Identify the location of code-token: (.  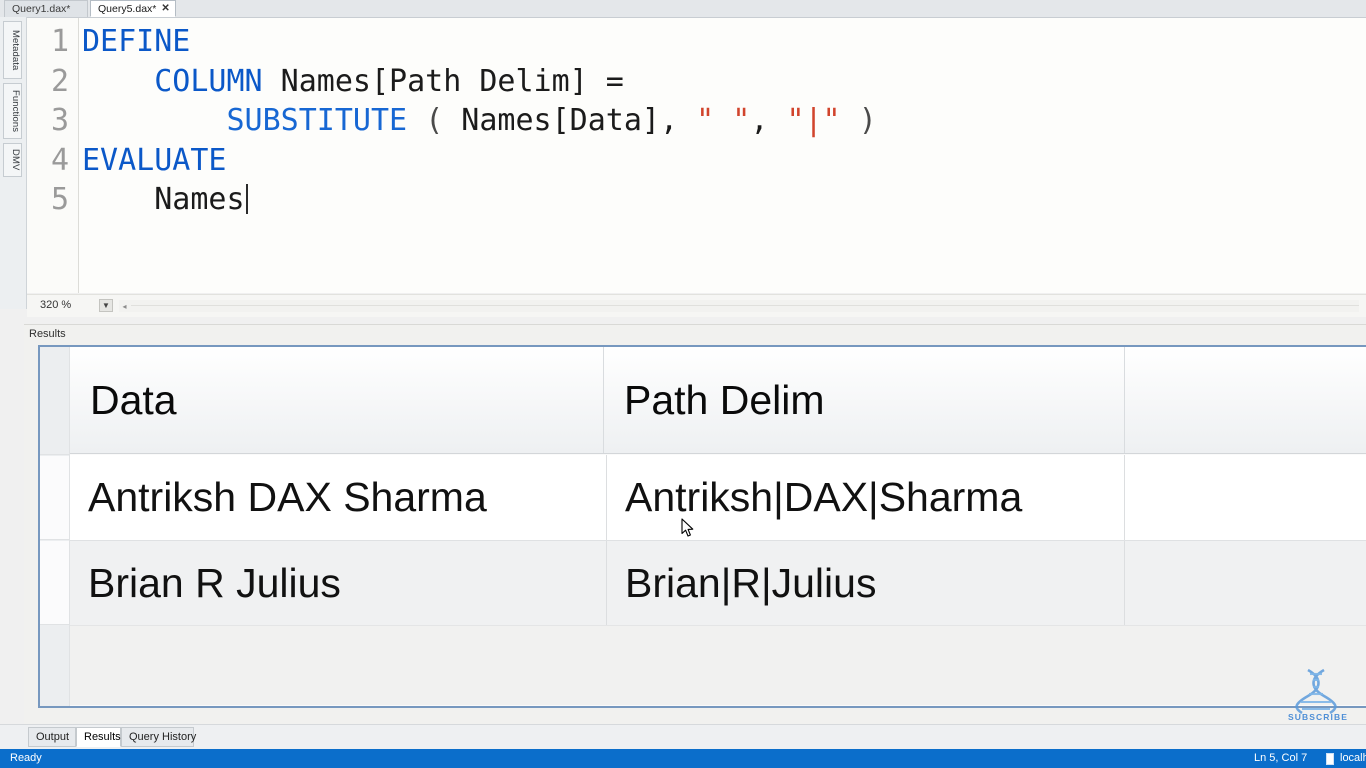
(434, 120).